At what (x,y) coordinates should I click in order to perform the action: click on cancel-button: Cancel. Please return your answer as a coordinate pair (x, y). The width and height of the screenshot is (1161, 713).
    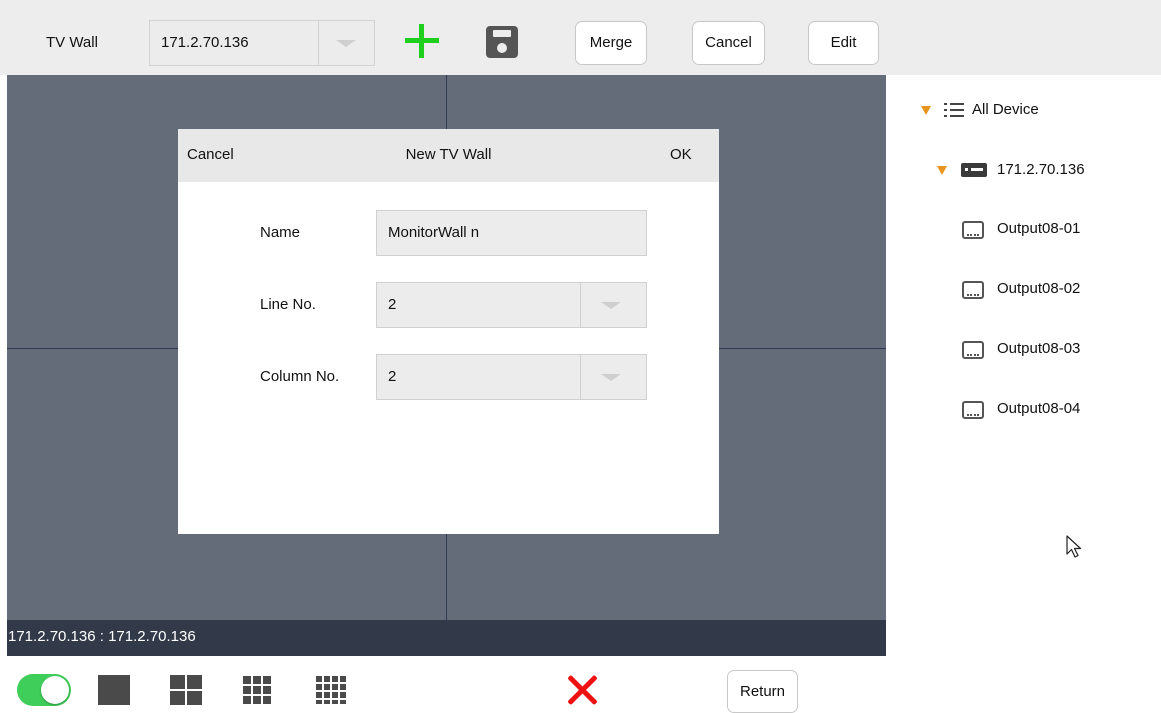
    Looking at the image, I should click on (728, 43).